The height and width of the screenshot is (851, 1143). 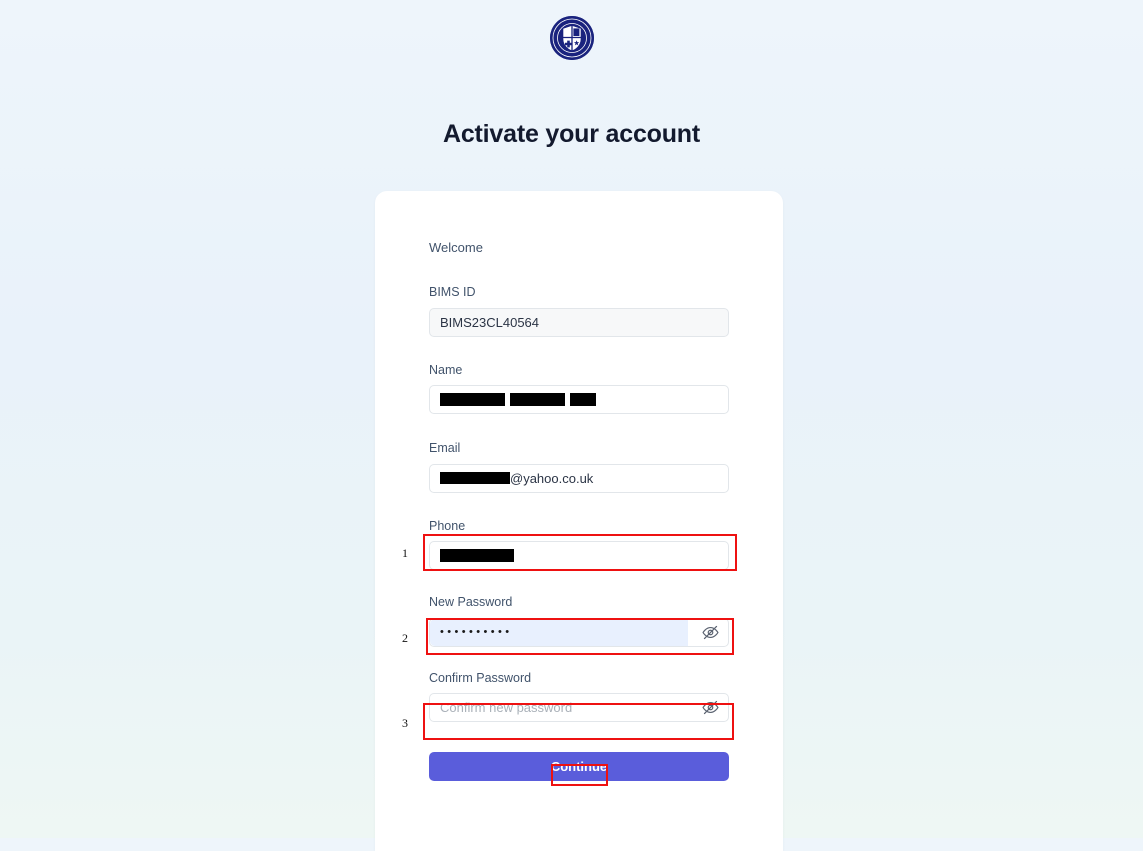 What do you see at coordinates (579, 632) in the screenshot?
I see `new-password-input: ••••••••••` at bounding box center [579, 632].